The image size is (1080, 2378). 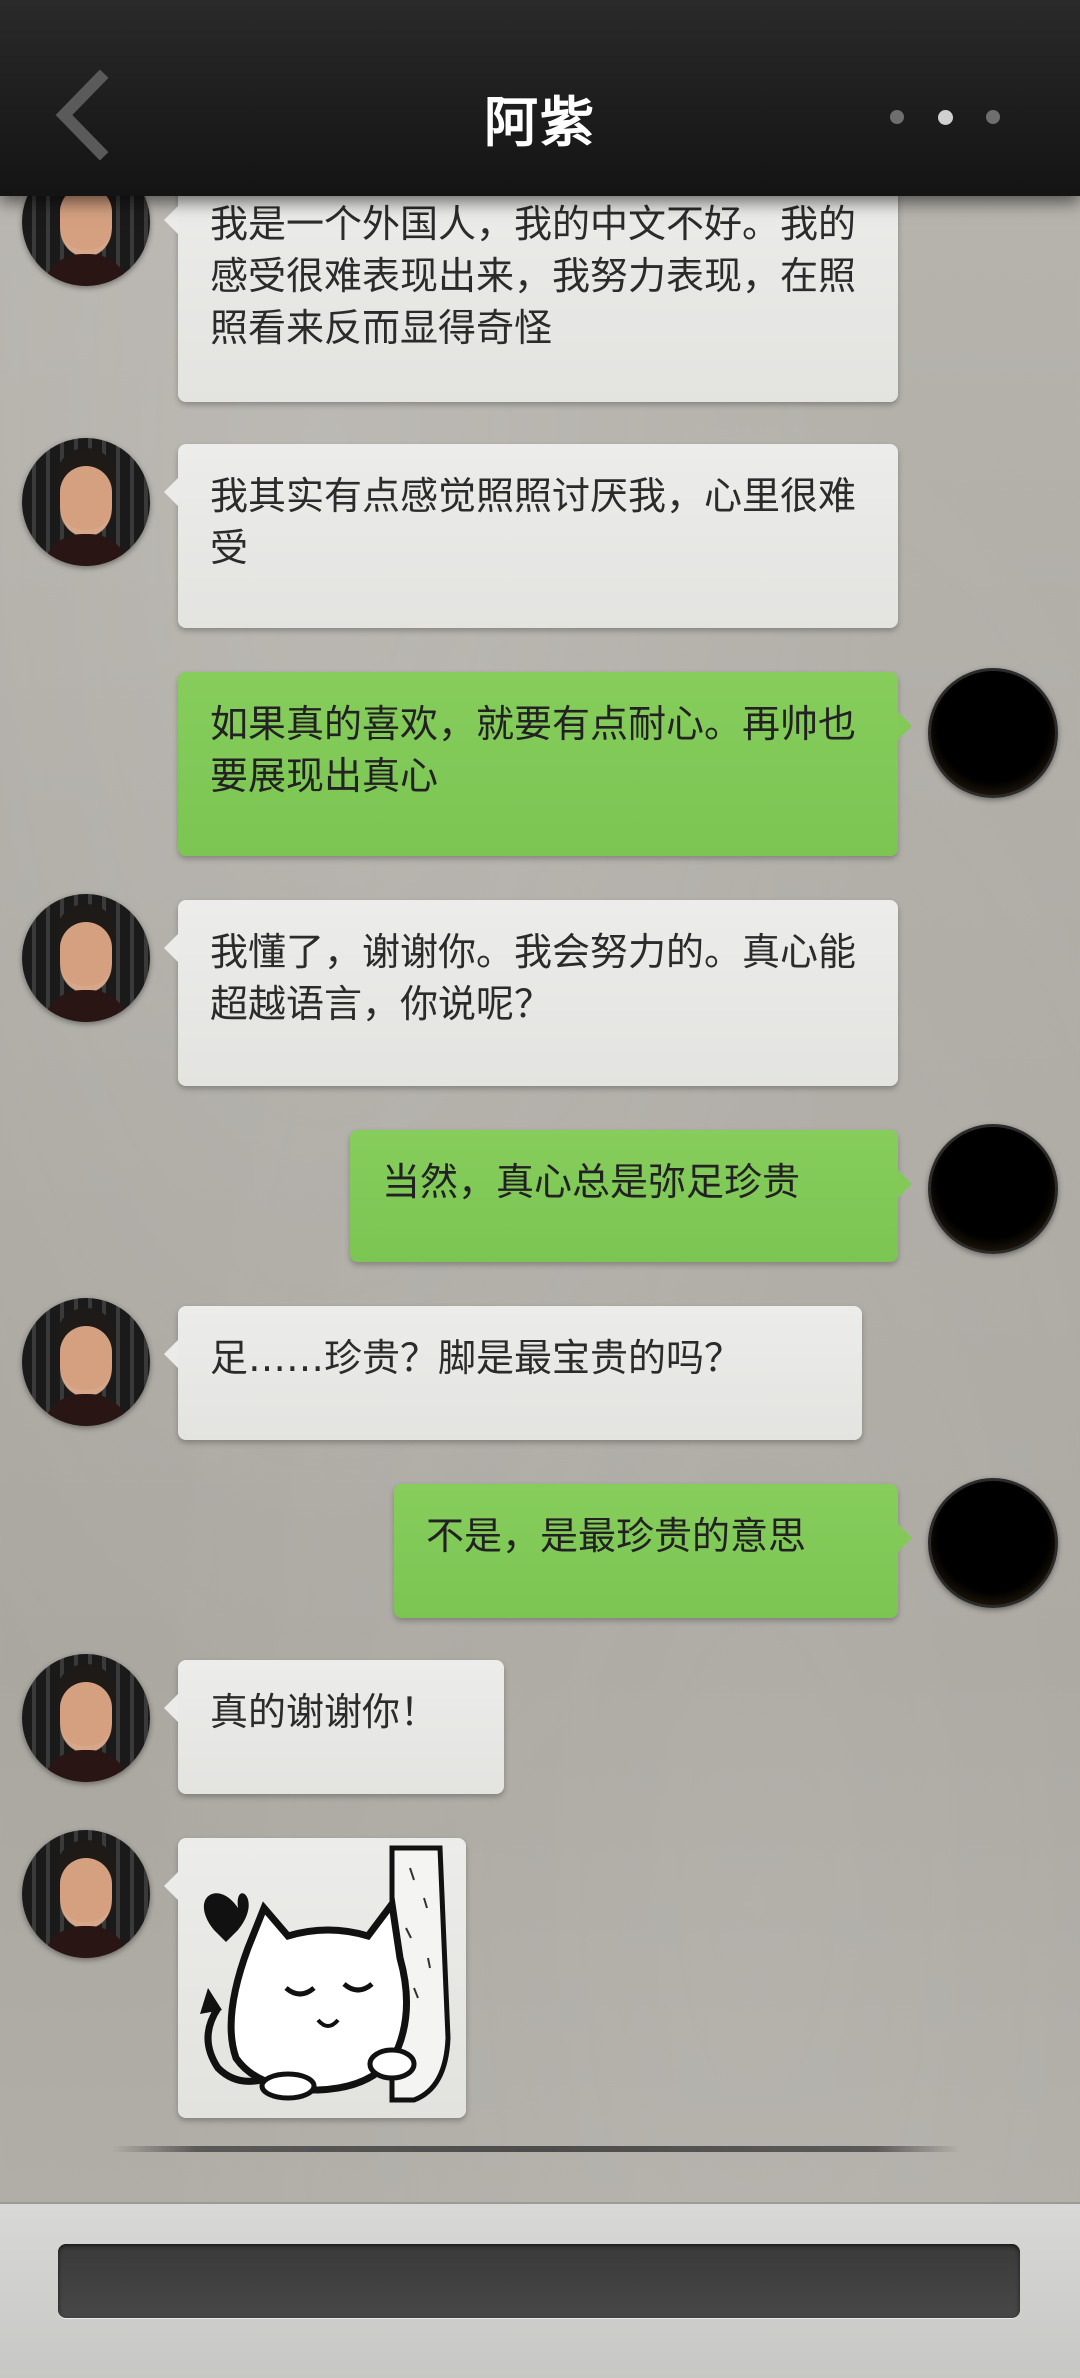 I want to click on message-bubble-received: 足……珍贵？脚是最宝贵的吗？, so click(x=513, y=1373).